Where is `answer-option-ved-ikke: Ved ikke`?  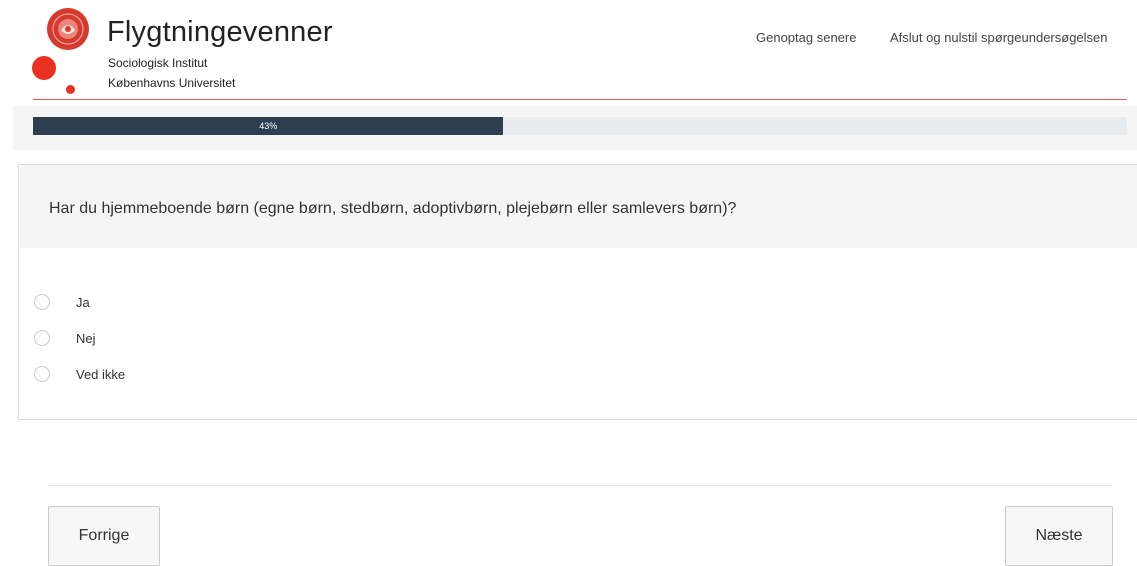 answer-option-ved-ikke: Ved ikke is located at coordinates (79, 374).